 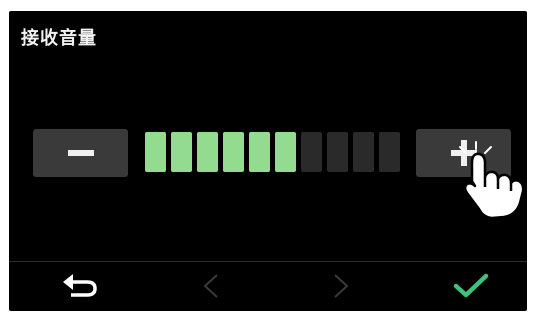 What do you see at coordinates (59, 38) in the screenshot?
I see `page-title: 接收音量` at bounding box center [59, 38].